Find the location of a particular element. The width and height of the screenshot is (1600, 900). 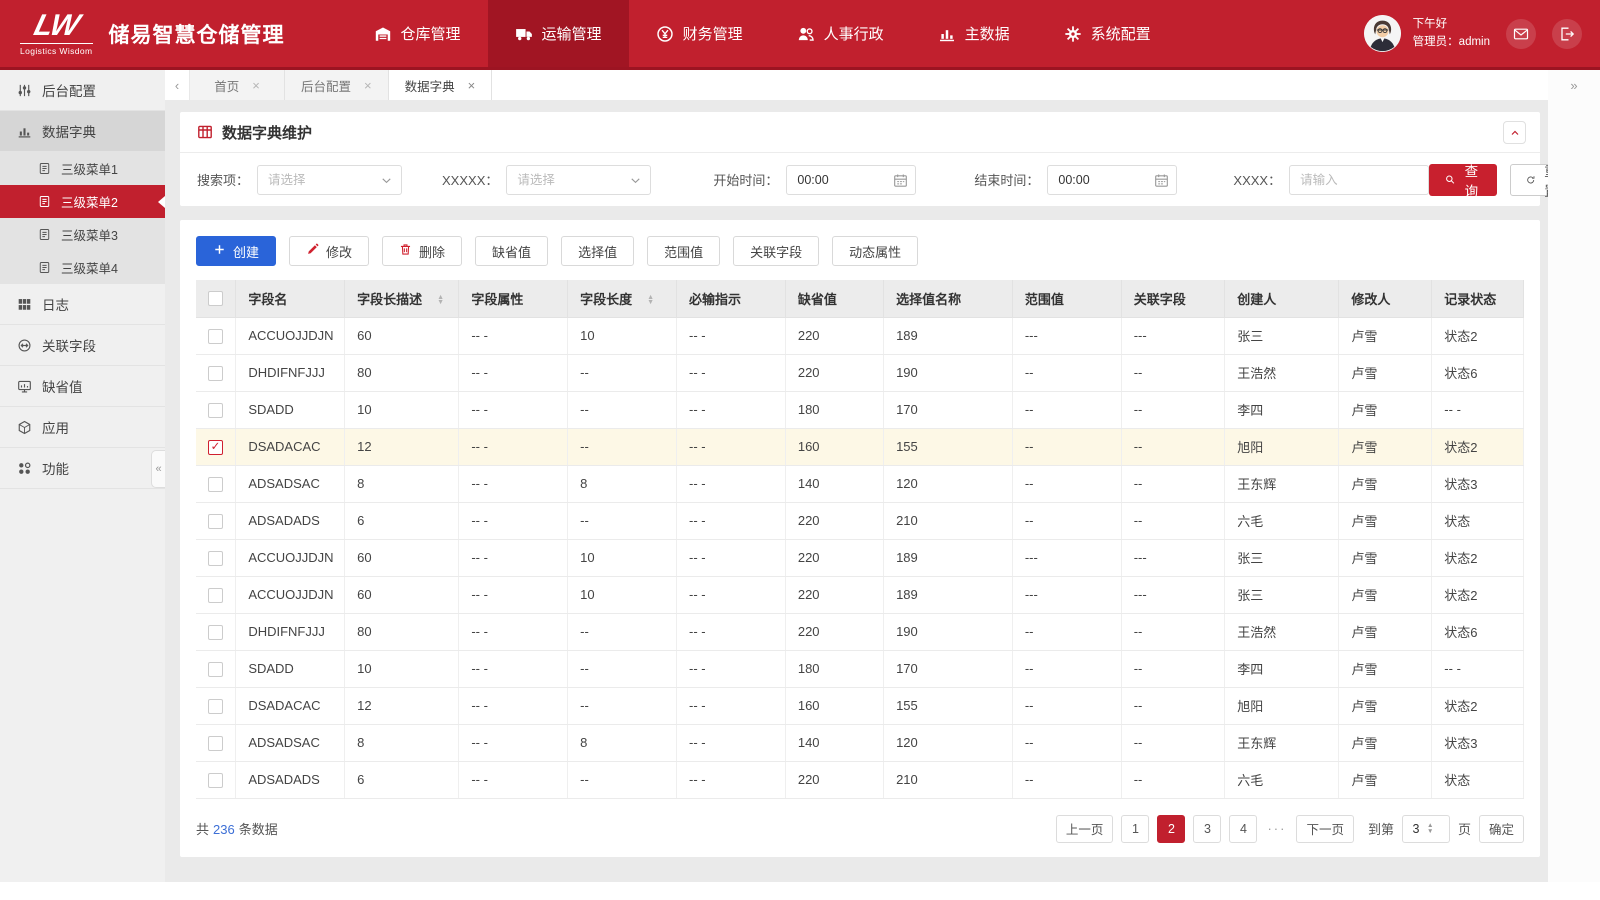

cell-len: 10 is located at coordinates (622, 558).